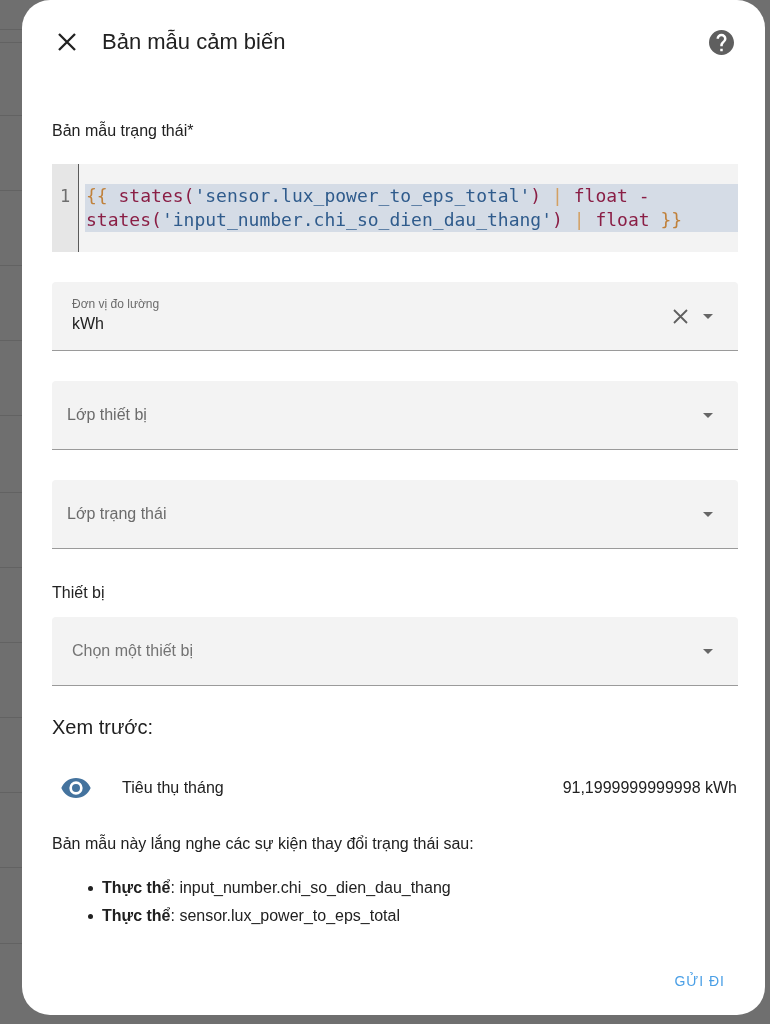 This screenshot has height=1024, width=770. Describe the element at coordinates (79, 593) in the screenshot. I see `section-label: Thiết bị` at that location.